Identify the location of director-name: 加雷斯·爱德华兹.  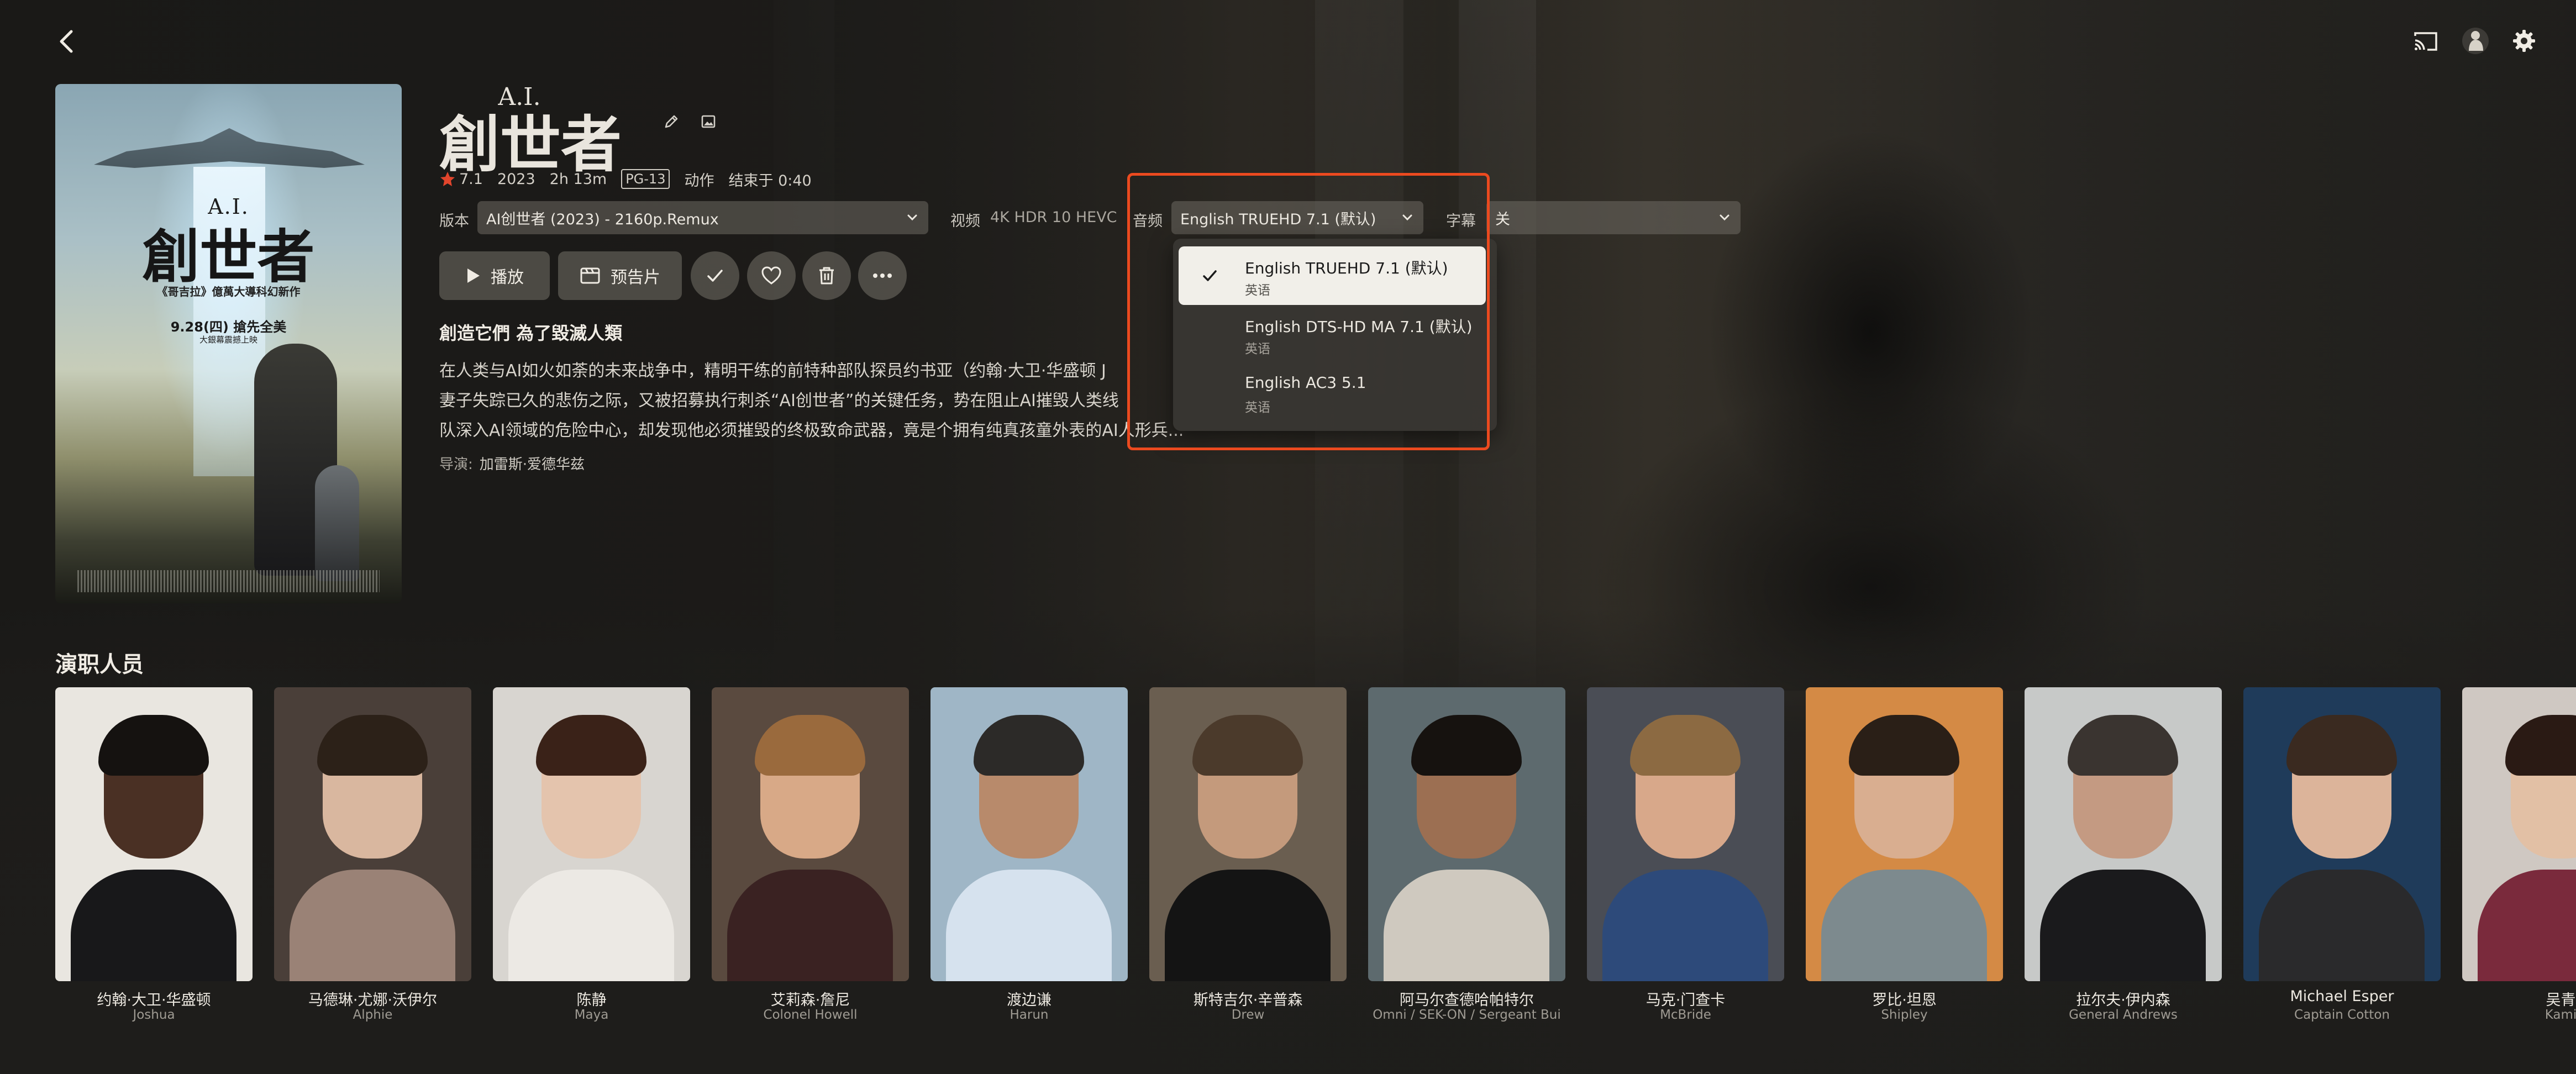
(532, 464).